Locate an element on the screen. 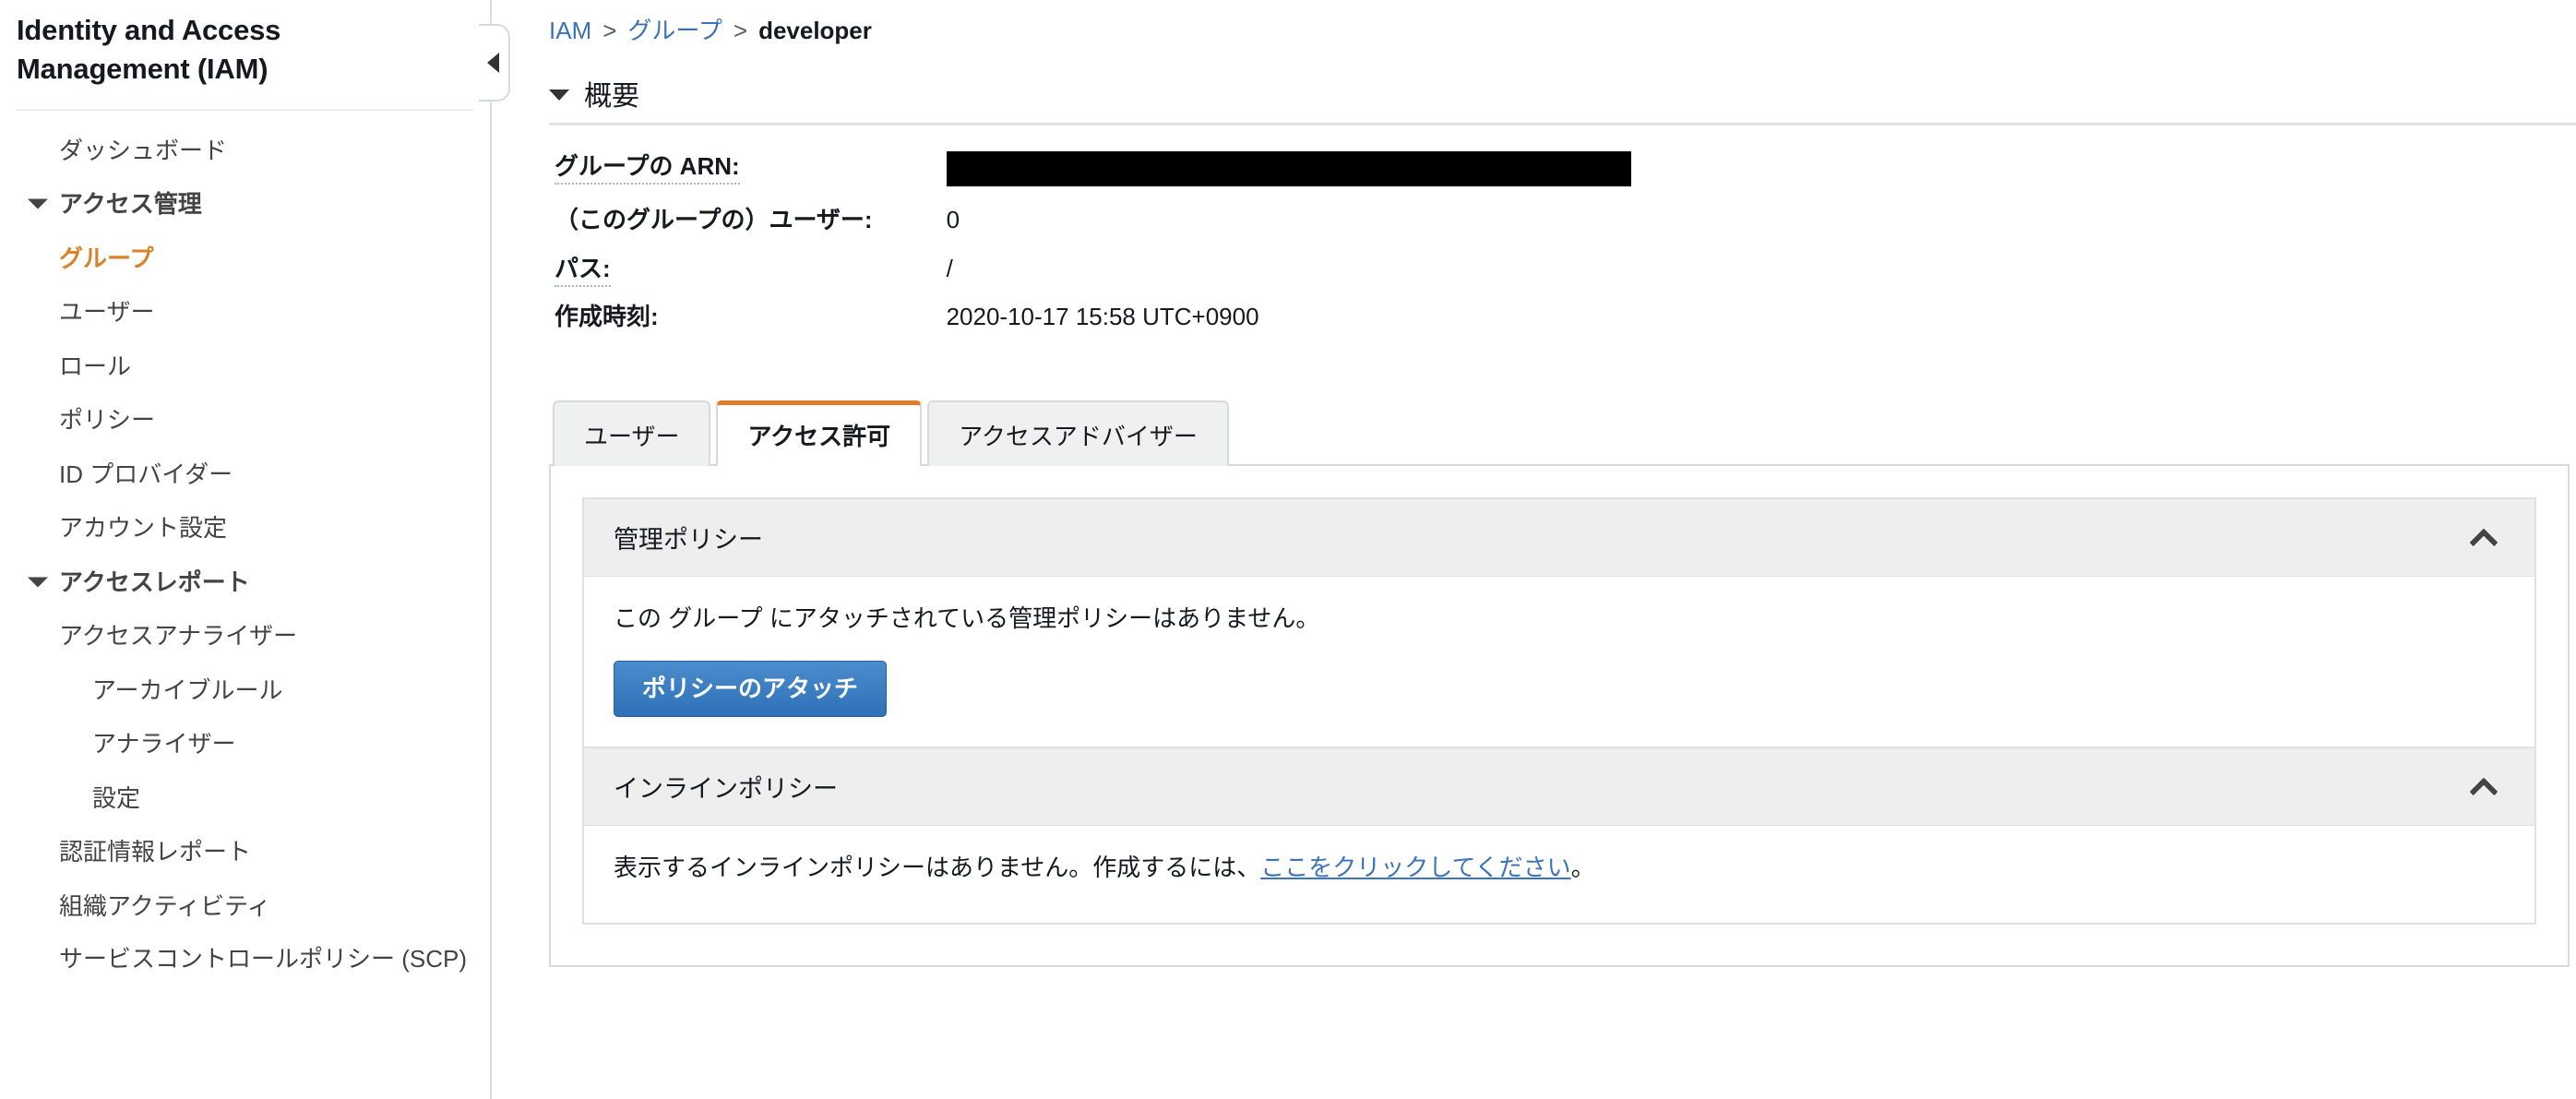 Image resolution: width=2576 pixels, height=1099 pixels. sidebar-item-organization-activity: 組織アクティビティ is located at coordinates (245, 906).